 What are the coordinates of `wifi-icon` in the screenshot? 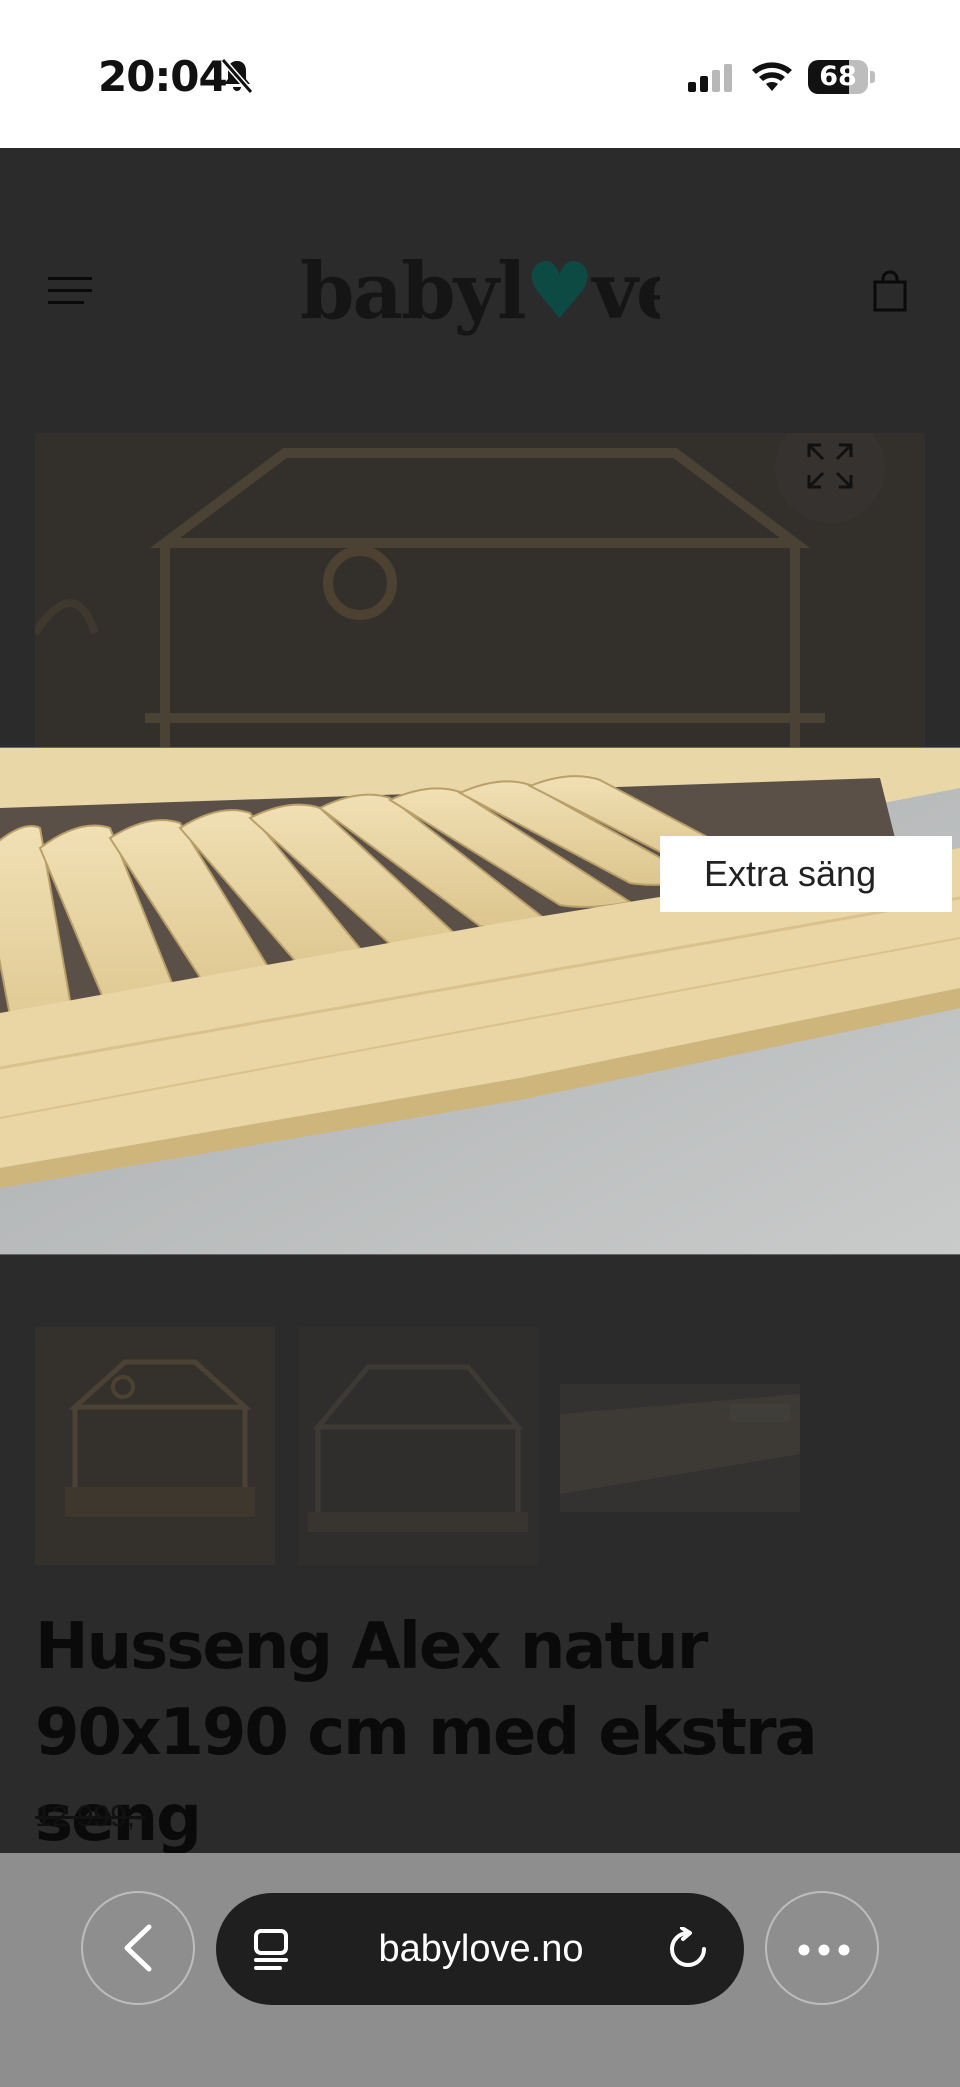 It's located at (772, 76).